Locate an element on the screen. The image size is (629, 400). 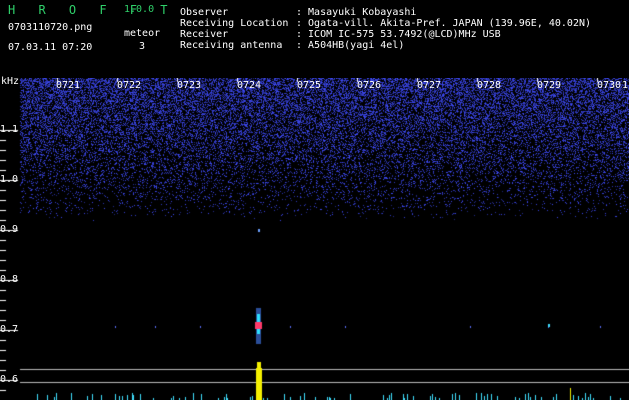
location-label: Receiving Location is located at coordinates (234, 23).